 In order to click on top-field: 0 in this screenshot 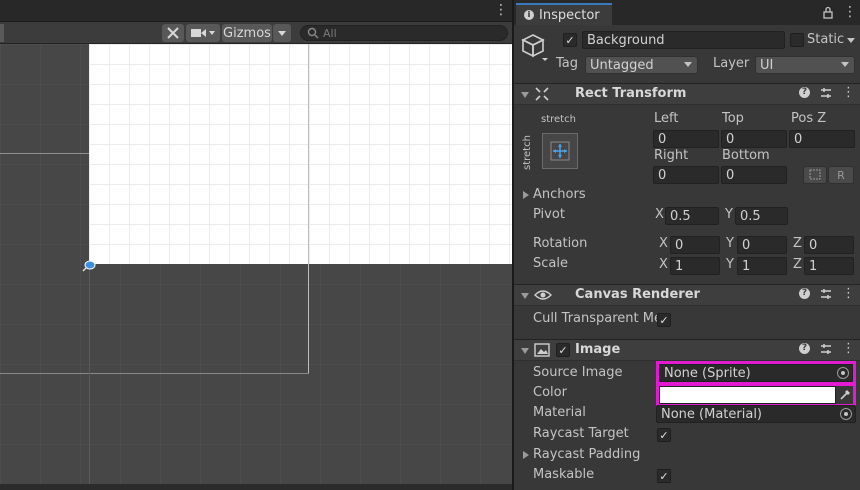, I will do `click(754, 139)`.